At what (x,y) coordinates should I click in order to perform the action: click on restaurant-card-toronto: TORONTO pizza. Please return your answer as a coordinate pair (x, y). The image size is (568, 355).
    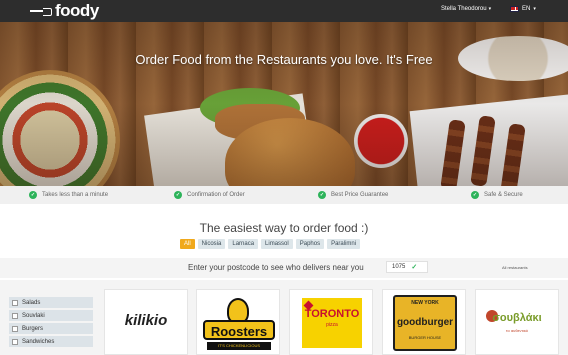
    Looking at the image, I should click on (331, 322).